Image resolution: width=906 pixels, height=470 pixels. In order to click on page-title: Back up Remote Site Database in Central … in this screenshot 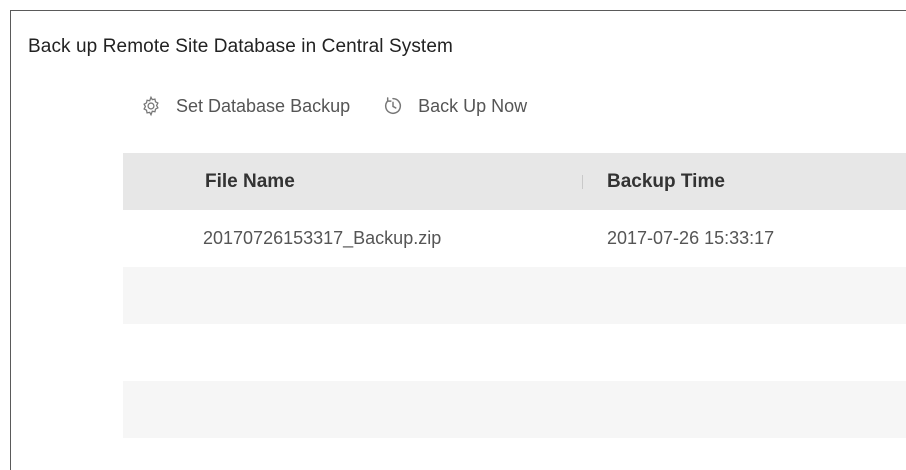, I will do `click(240, 46)`.